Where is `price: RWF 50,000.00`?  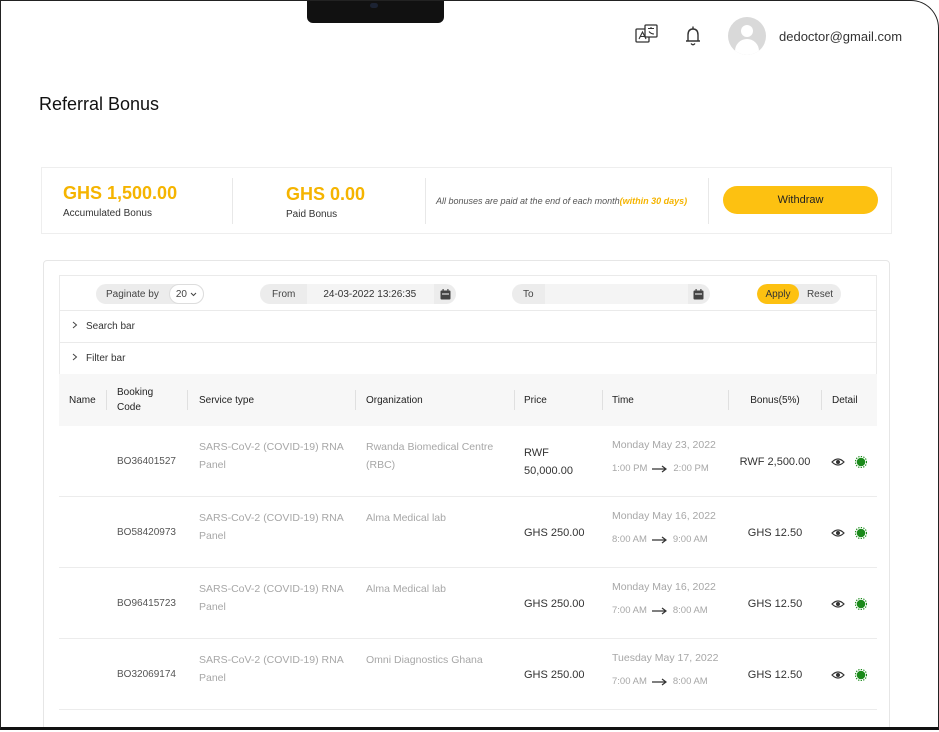 price: RWF 50,000.00 is located at coordinates (548, 461).